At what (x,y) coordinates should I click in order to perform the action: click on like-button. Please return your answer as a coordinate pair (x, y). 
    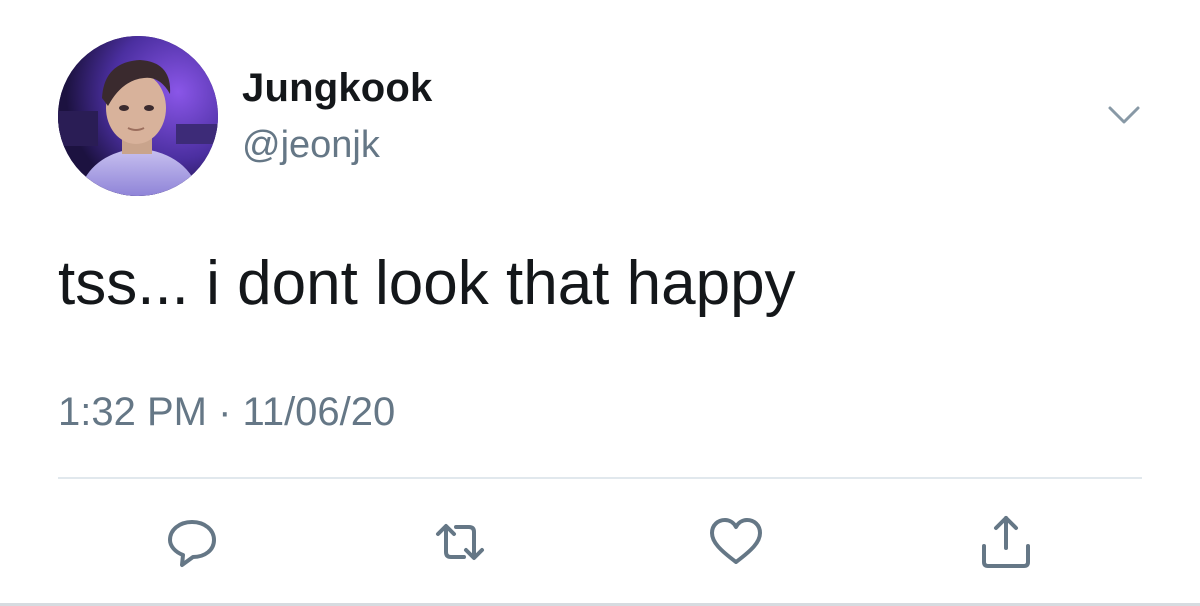
    Looking at the image, I should click on (736, 542).